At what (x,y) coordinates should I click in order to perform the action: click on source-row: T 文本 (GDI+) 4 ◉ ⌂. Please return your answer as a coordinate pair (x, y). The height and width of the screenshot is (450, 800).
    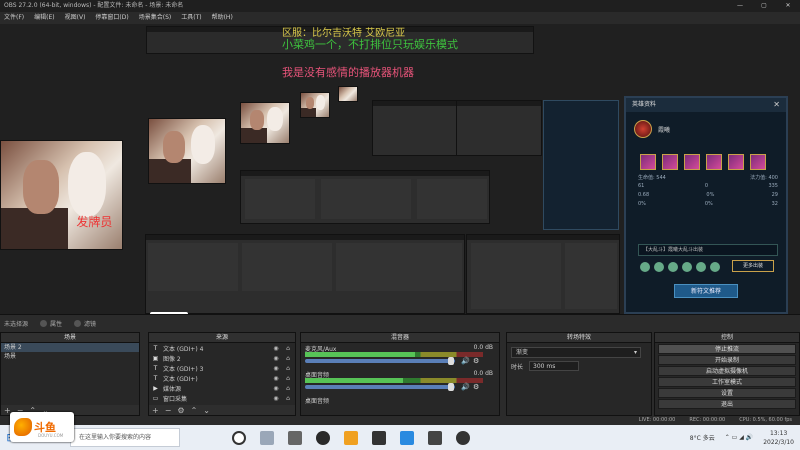
    Looking at the image, I should click on (222, 348).